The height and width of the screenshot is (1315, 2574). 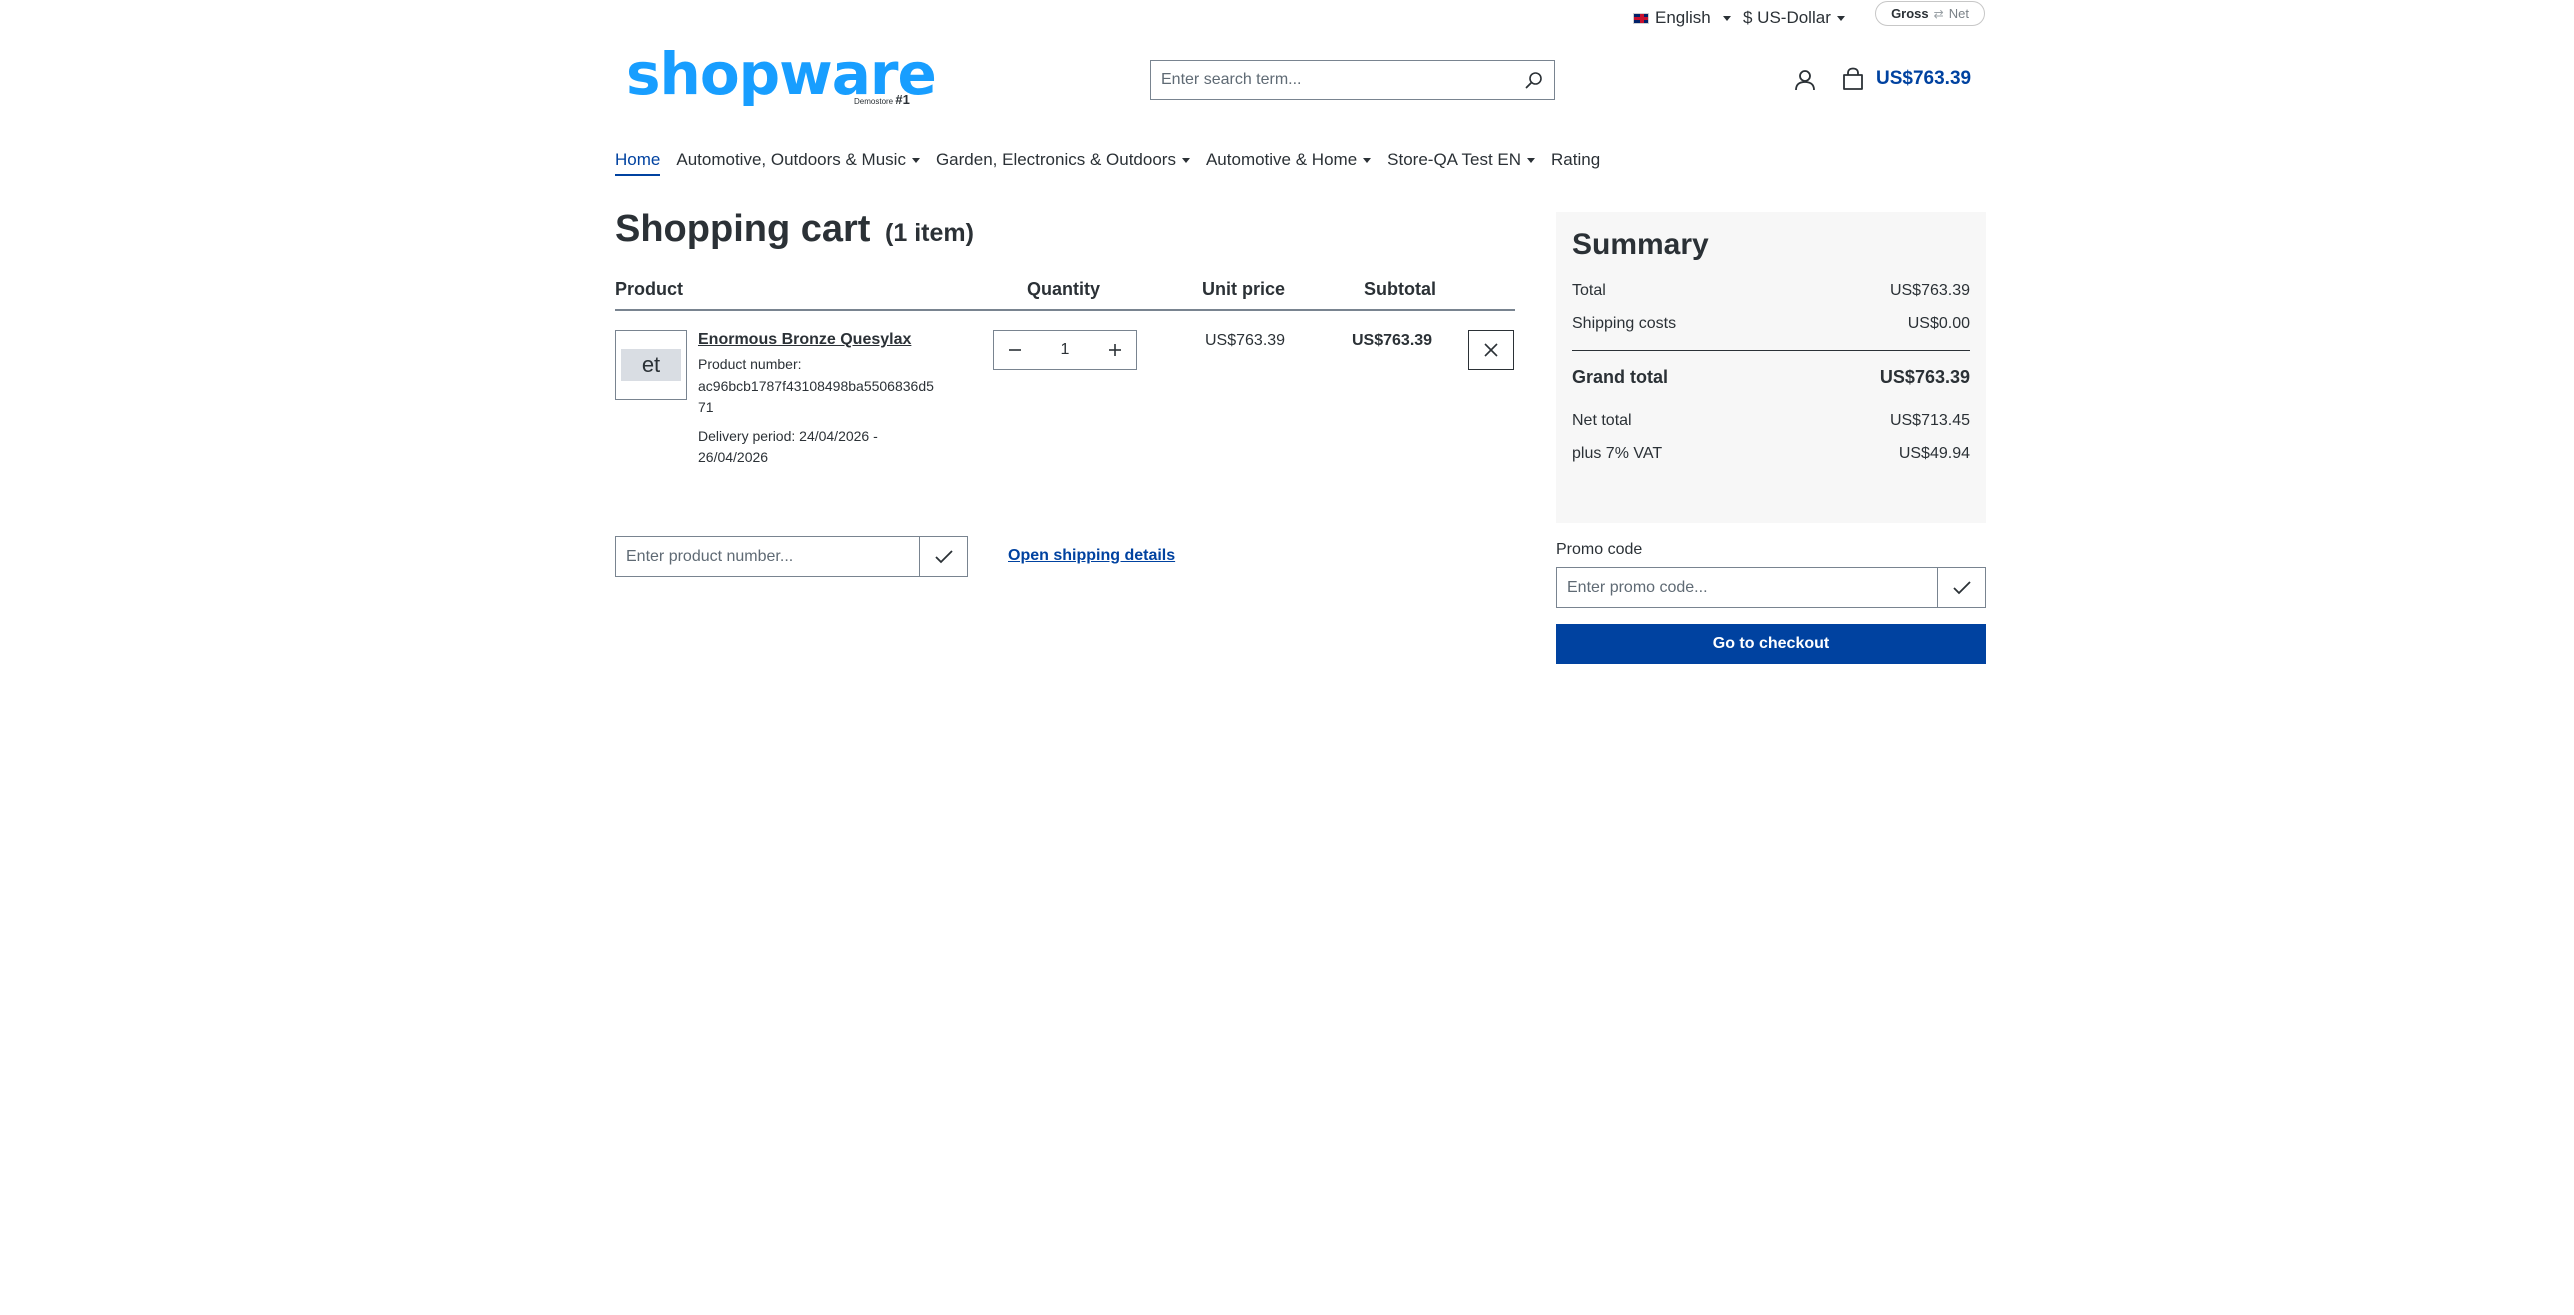 What do you see at coordinates (1771, 377) in the screenshot?
I see `summary-grand-total-row: Grand total US$763.39` at bounding box center [1771, 377].